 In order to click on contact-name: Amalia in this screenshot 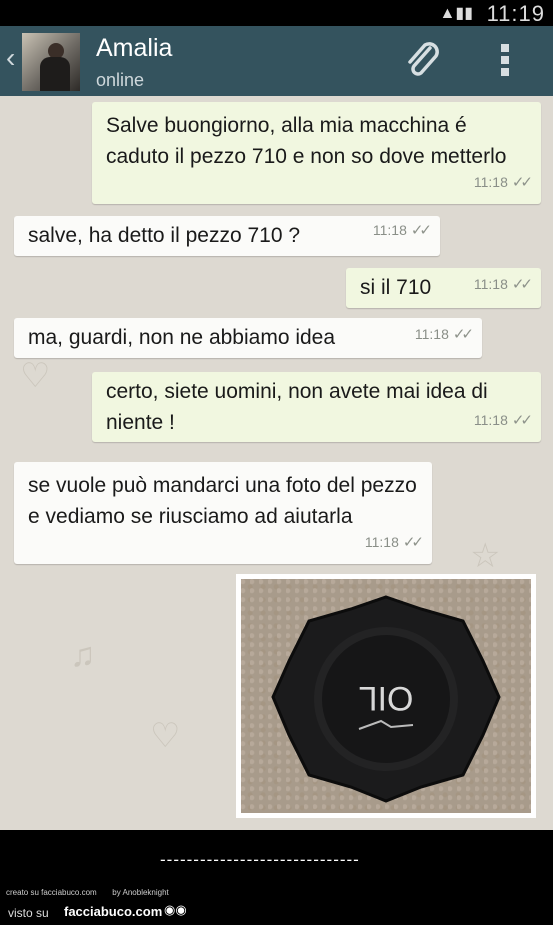, I will do `click(134, 48)`.